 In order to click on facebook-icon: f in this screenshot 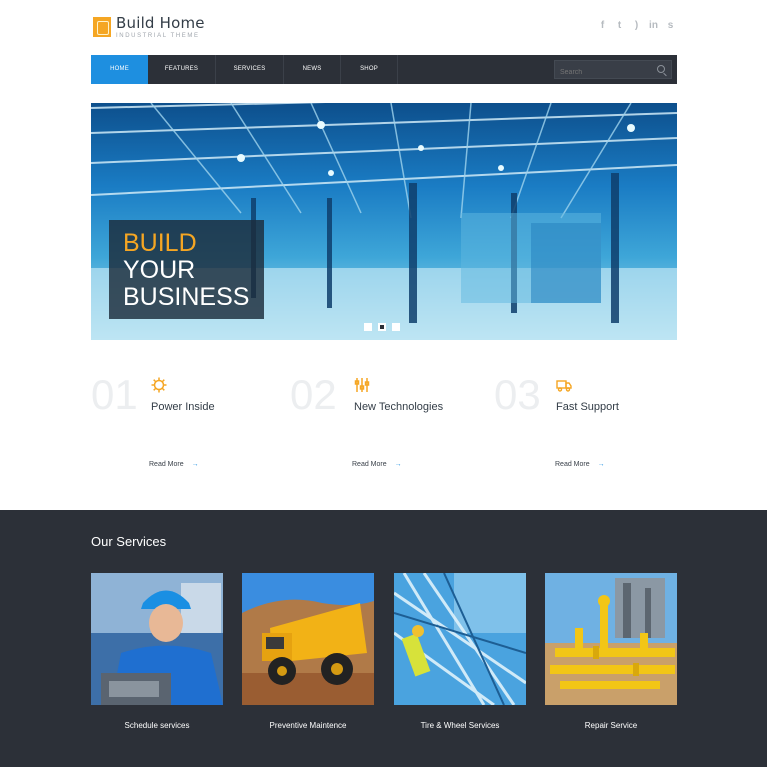, I will do `click(602, 25)`.